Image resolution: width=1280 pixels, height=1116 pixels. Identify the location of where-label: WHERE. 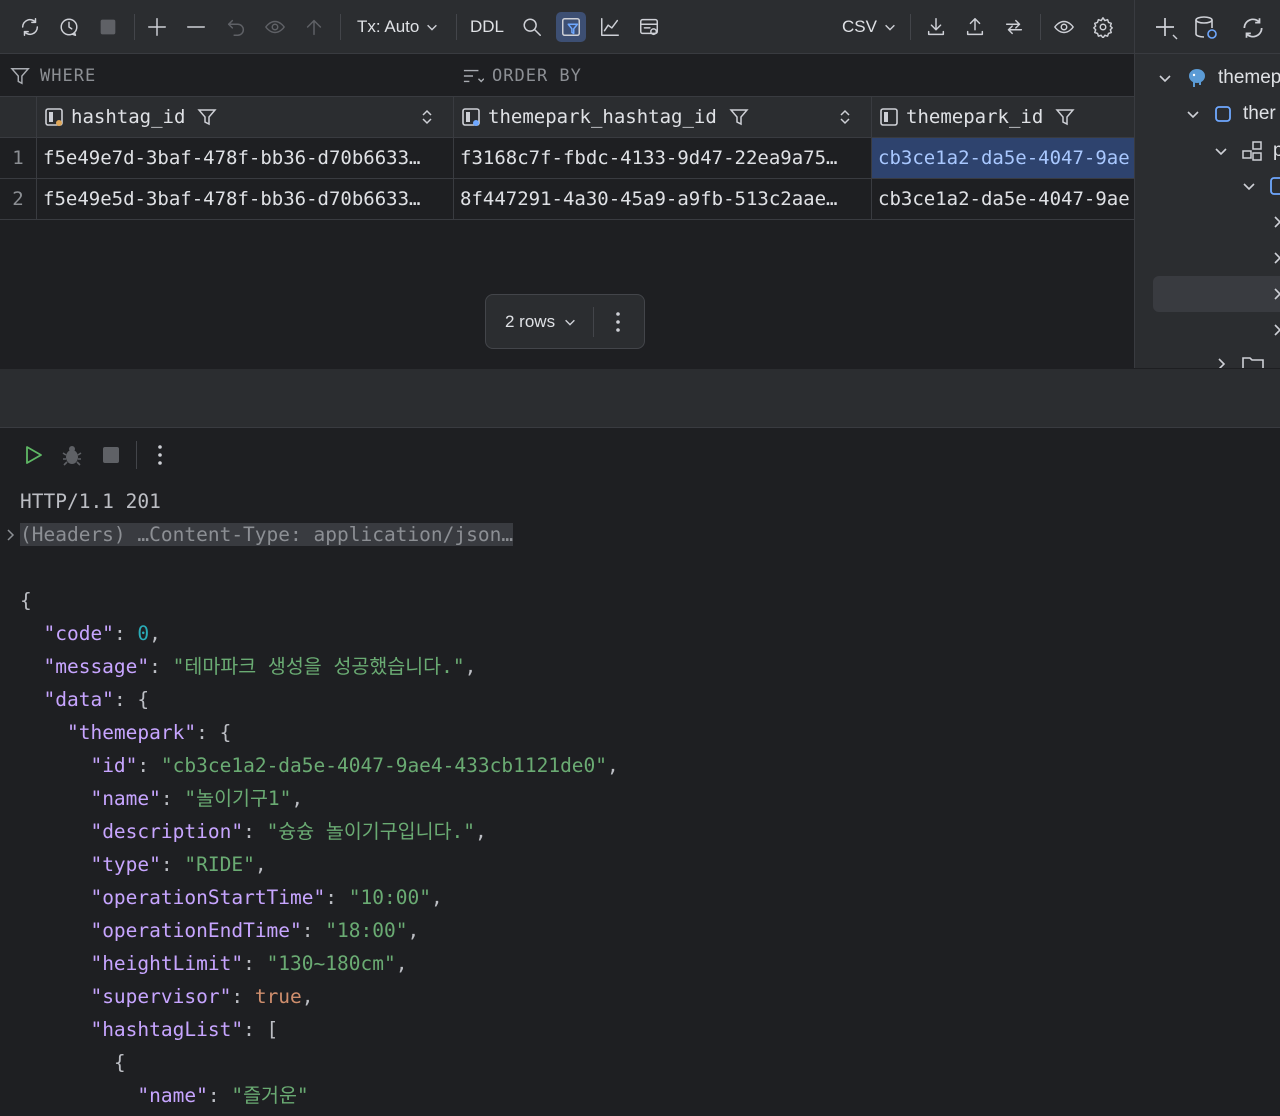
(68, 76).